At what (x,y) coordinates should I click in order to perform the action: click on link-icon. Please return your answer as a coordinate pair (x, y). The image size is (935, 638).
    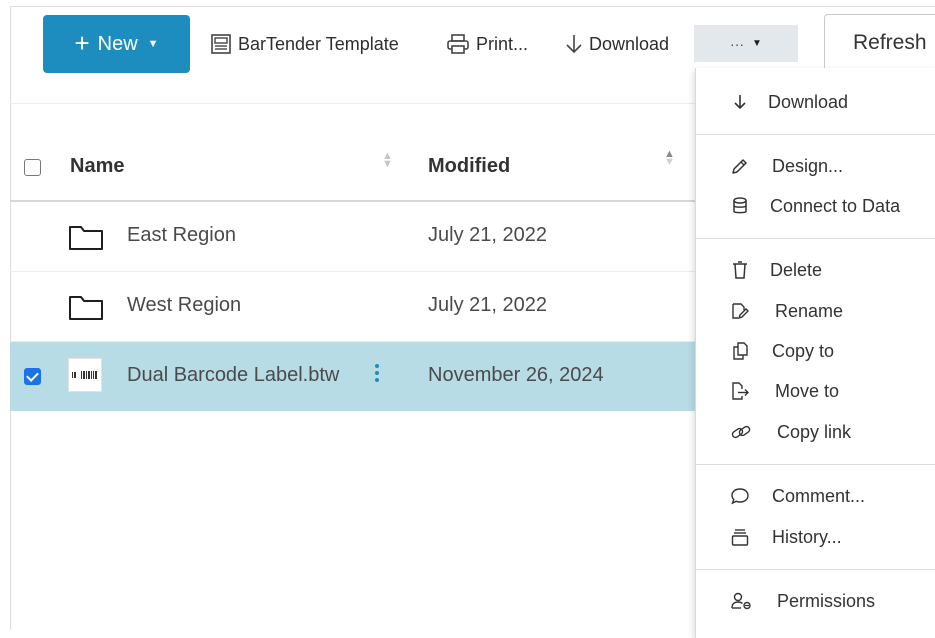
    Looking at the image, I should click on (740, 432).